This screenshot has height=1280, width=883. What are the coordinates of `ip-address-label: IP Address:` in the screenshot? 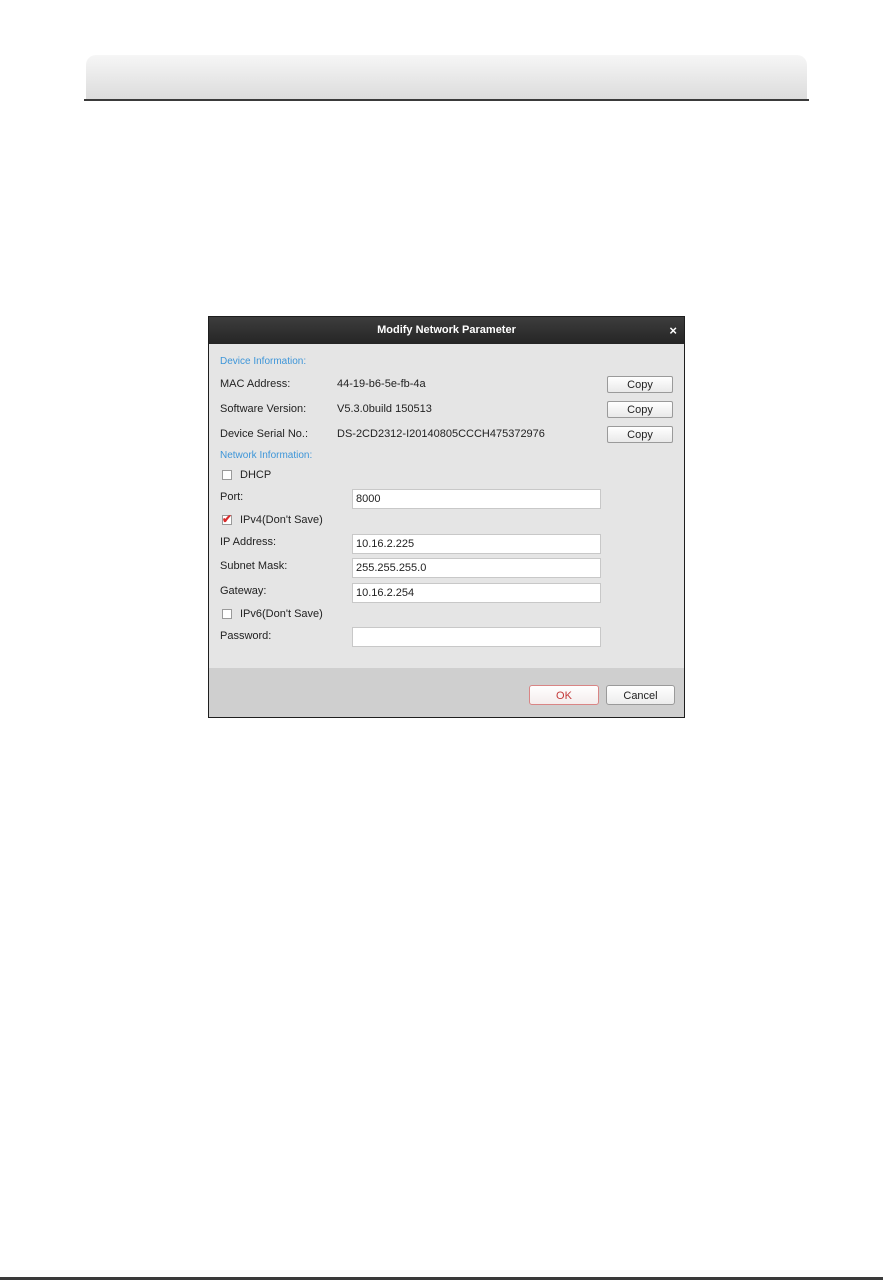 It's located at (248, 542).